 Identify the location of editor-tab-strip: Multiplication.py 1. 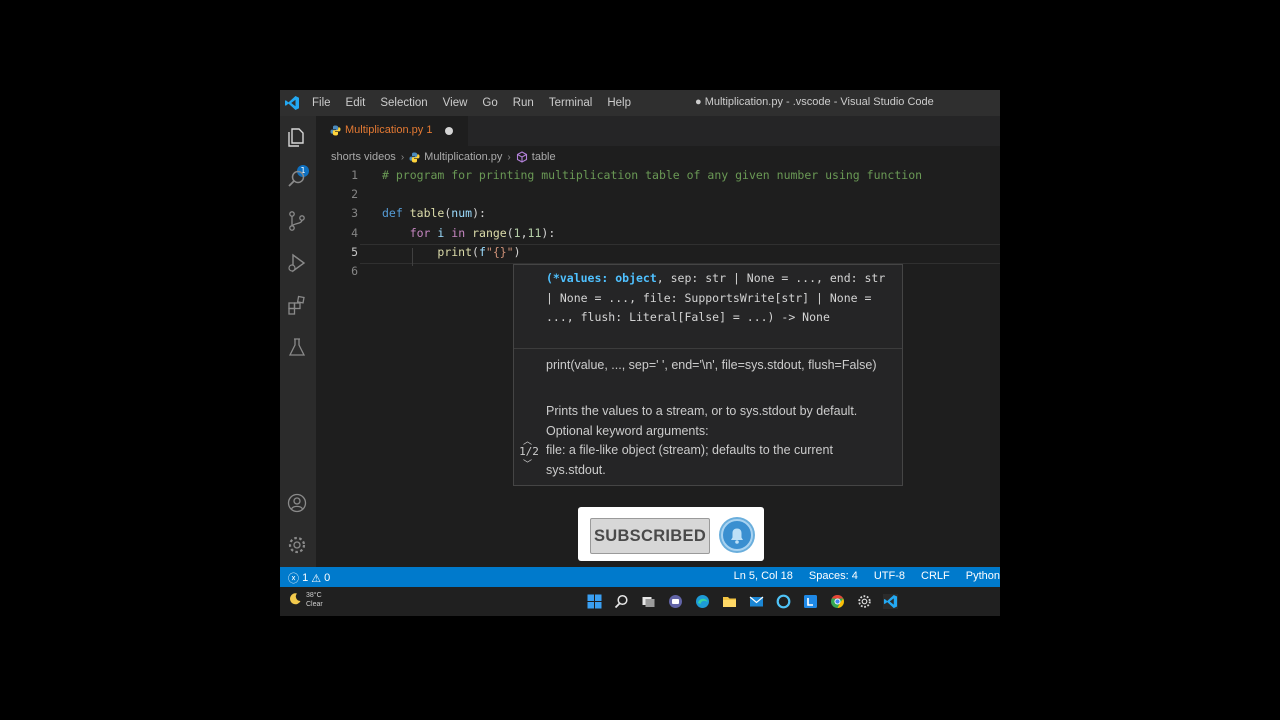
(658, 131).